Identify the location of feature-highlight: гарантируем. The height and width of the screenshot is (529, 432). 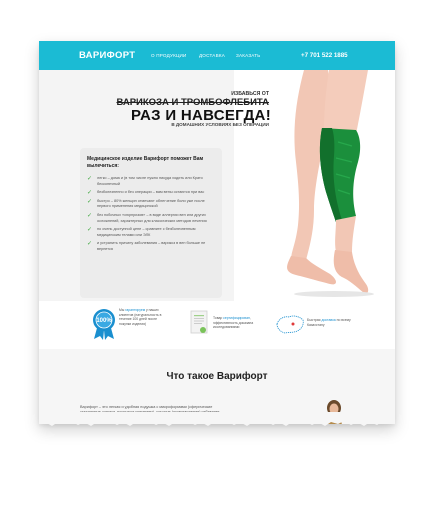
(135, 310).